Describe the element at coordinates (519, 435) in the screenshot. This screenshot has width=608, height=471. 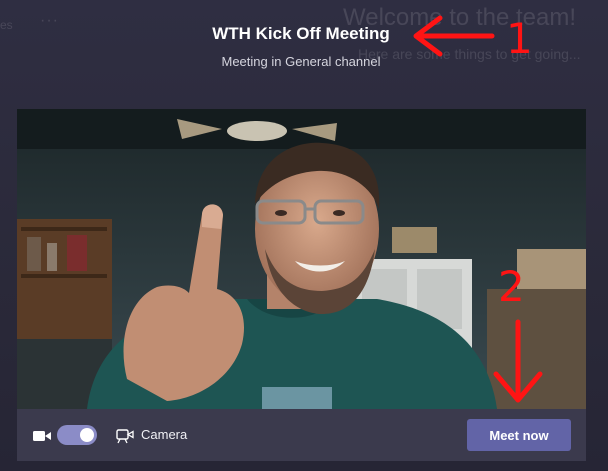
I see `meet-now-button: Meet now` at that location.